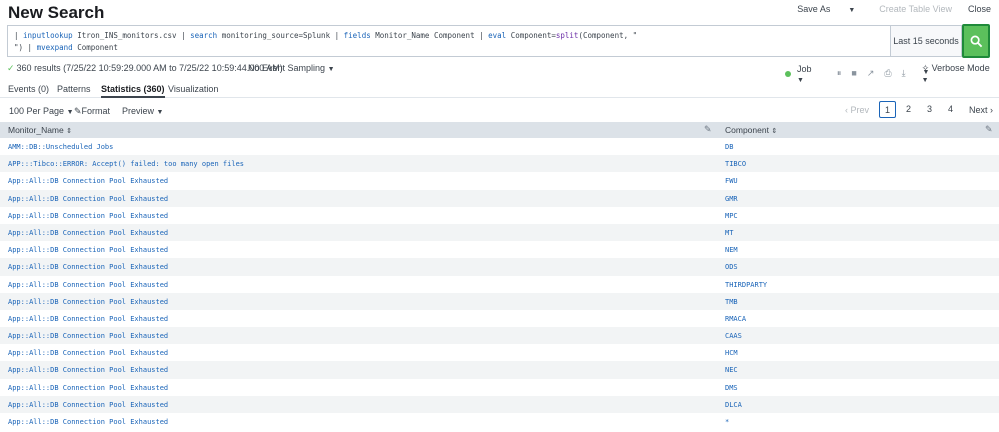  Describe the element at coordinates (978, 109) in the screenshot. I see `next-label: Next` at that location.